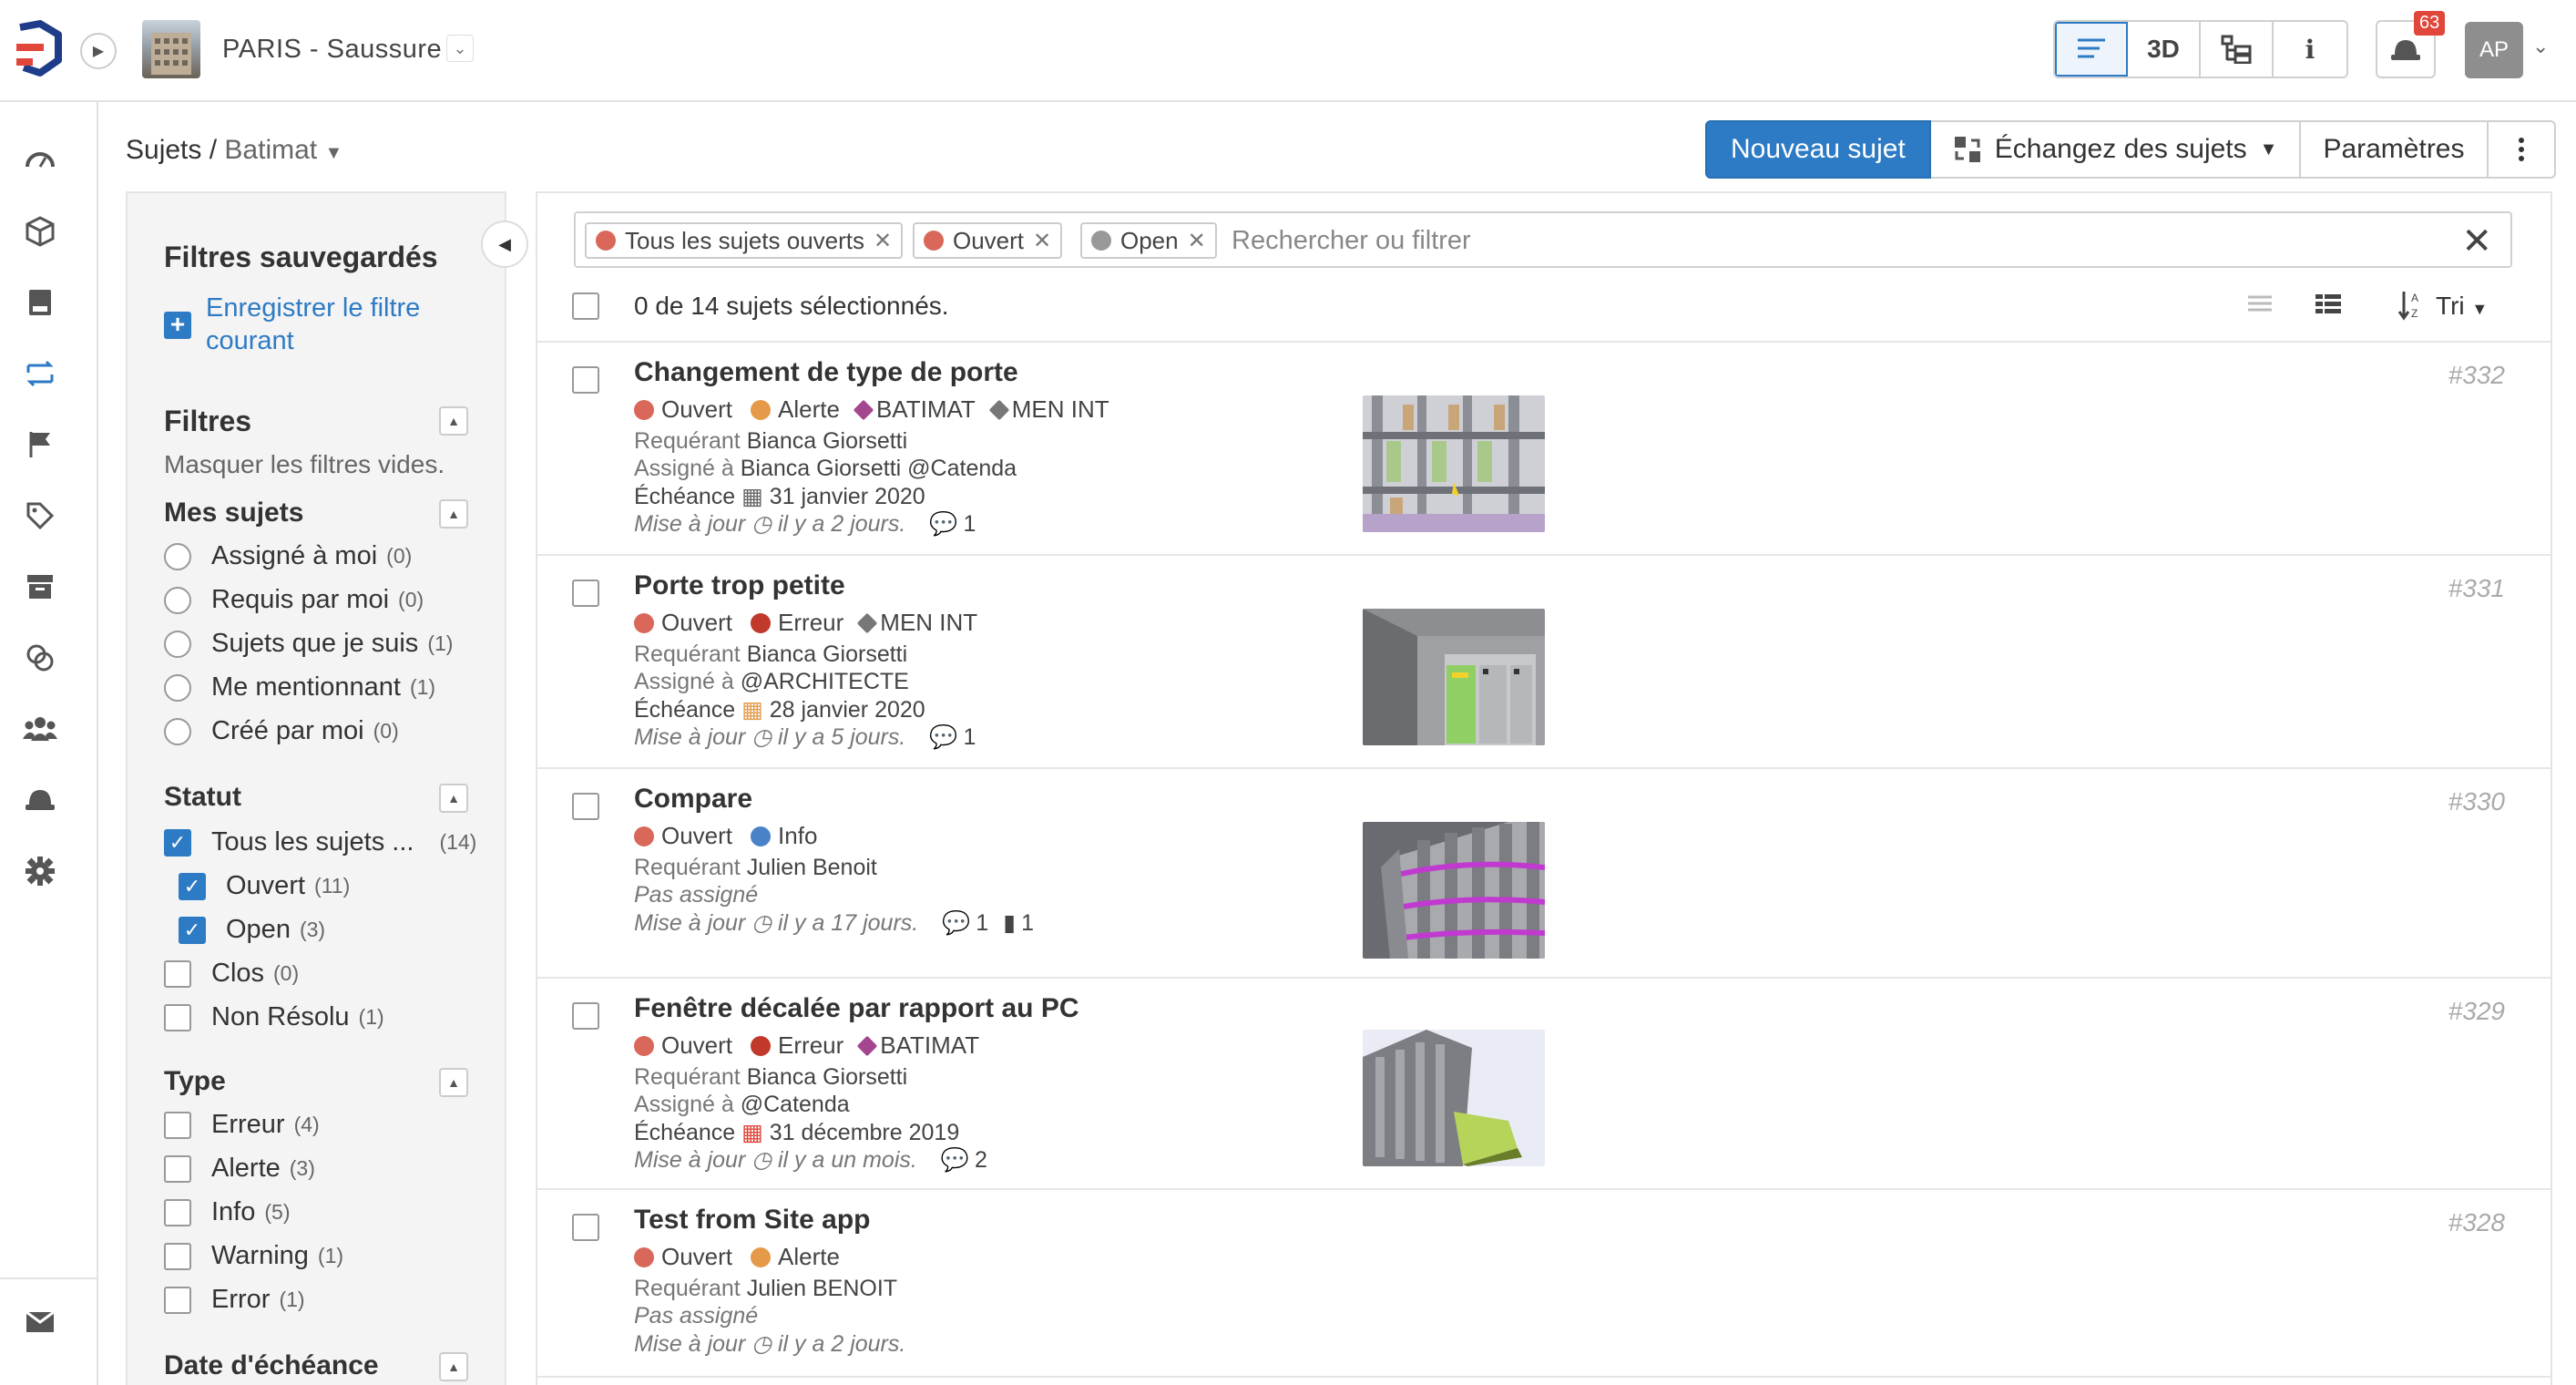 This screenshot has height=1385, width=2576. What do you see at coordinates (454, 1366) in the screenshot?
I see `collapse-due-date-icon: ▲` at bounding box center [454, 1366].